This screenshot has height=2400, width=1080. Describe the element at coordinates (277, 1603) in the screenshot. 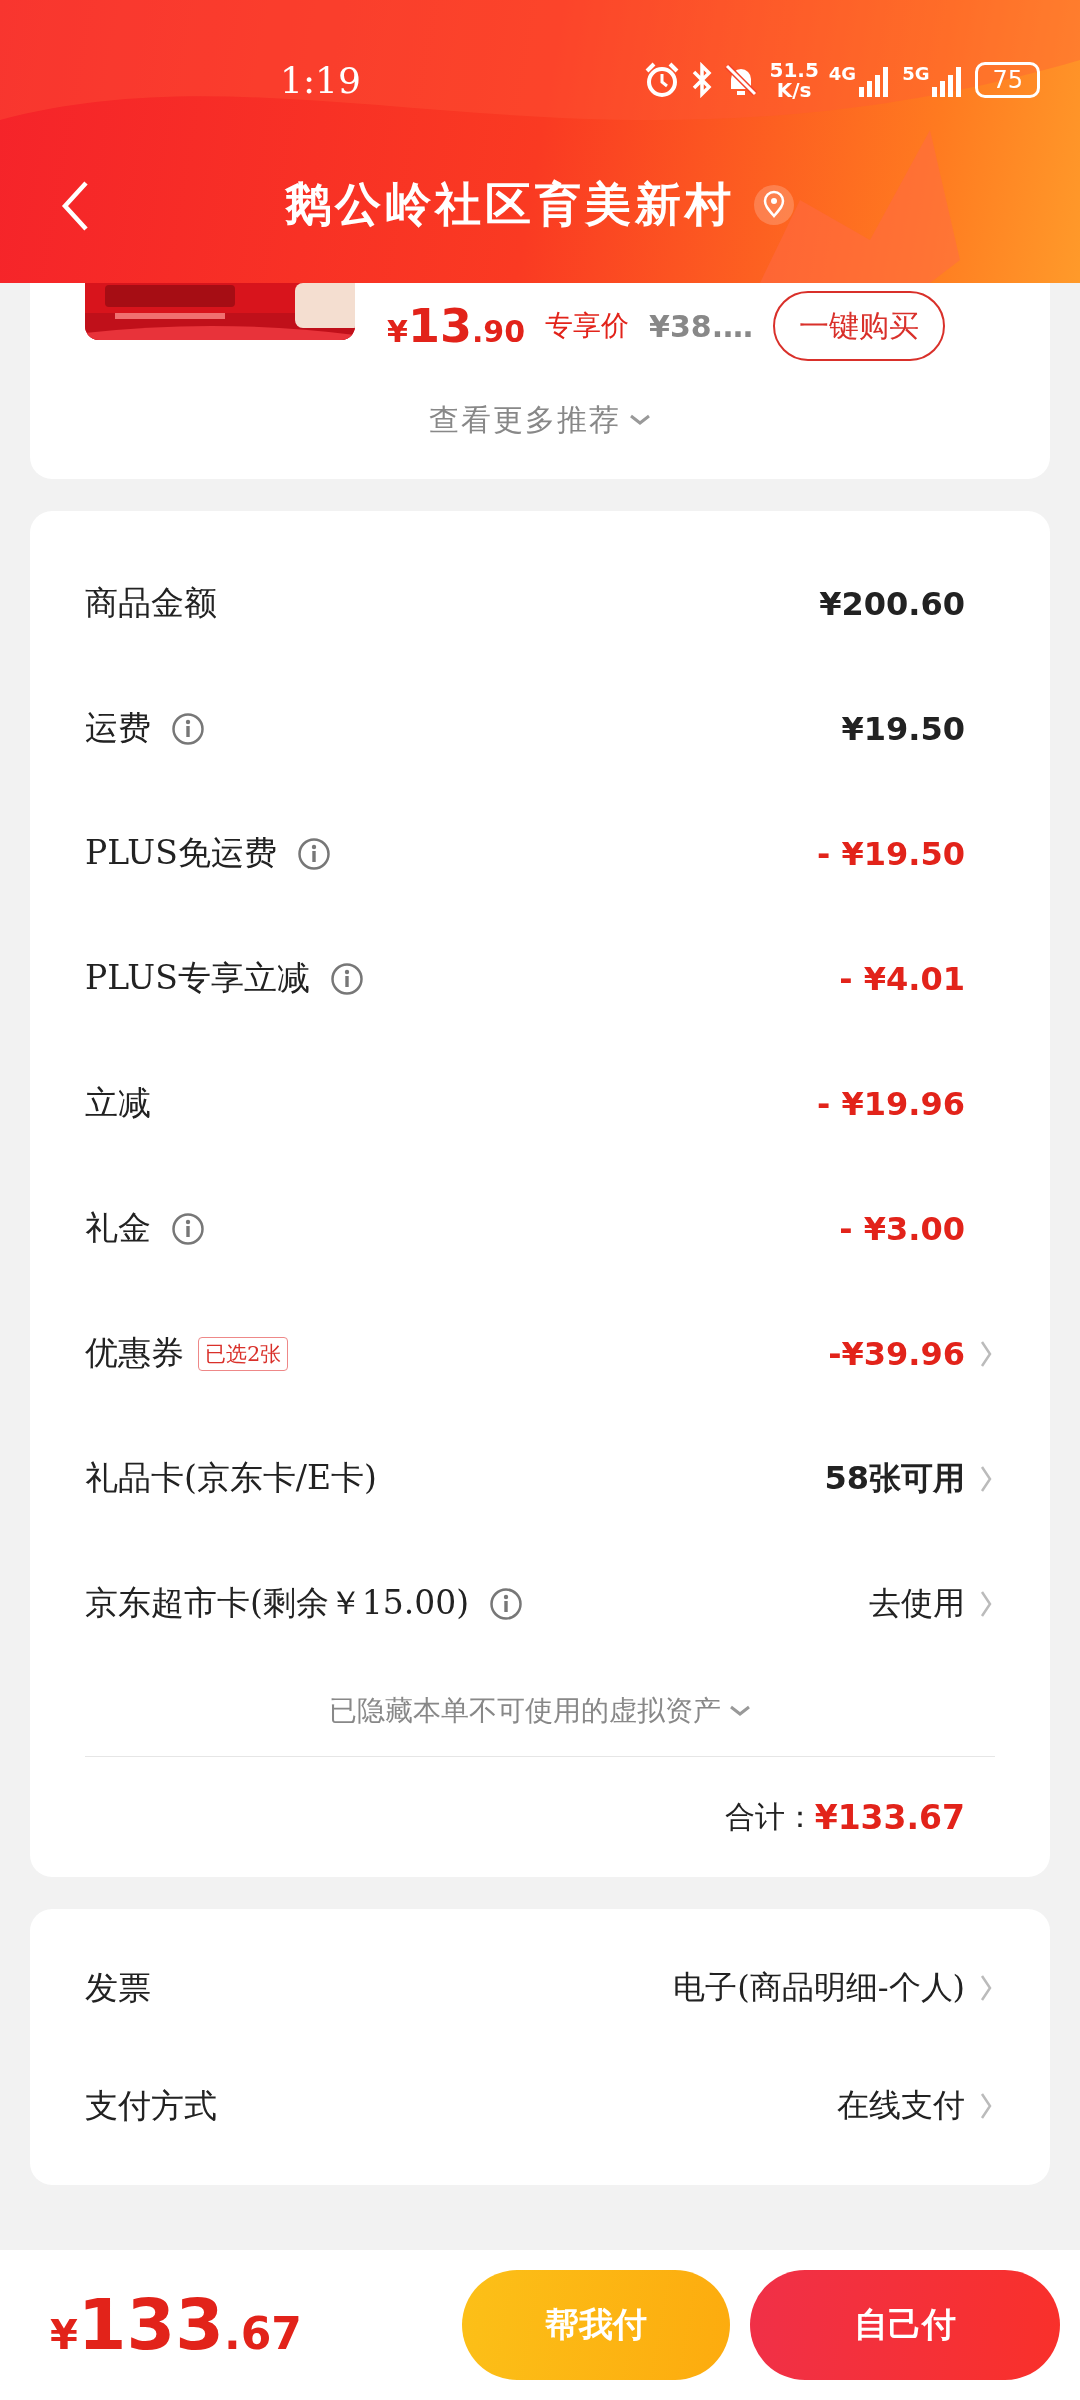

I see `fee-label: 京东超市卡(剩余￥15.00)` at that location.